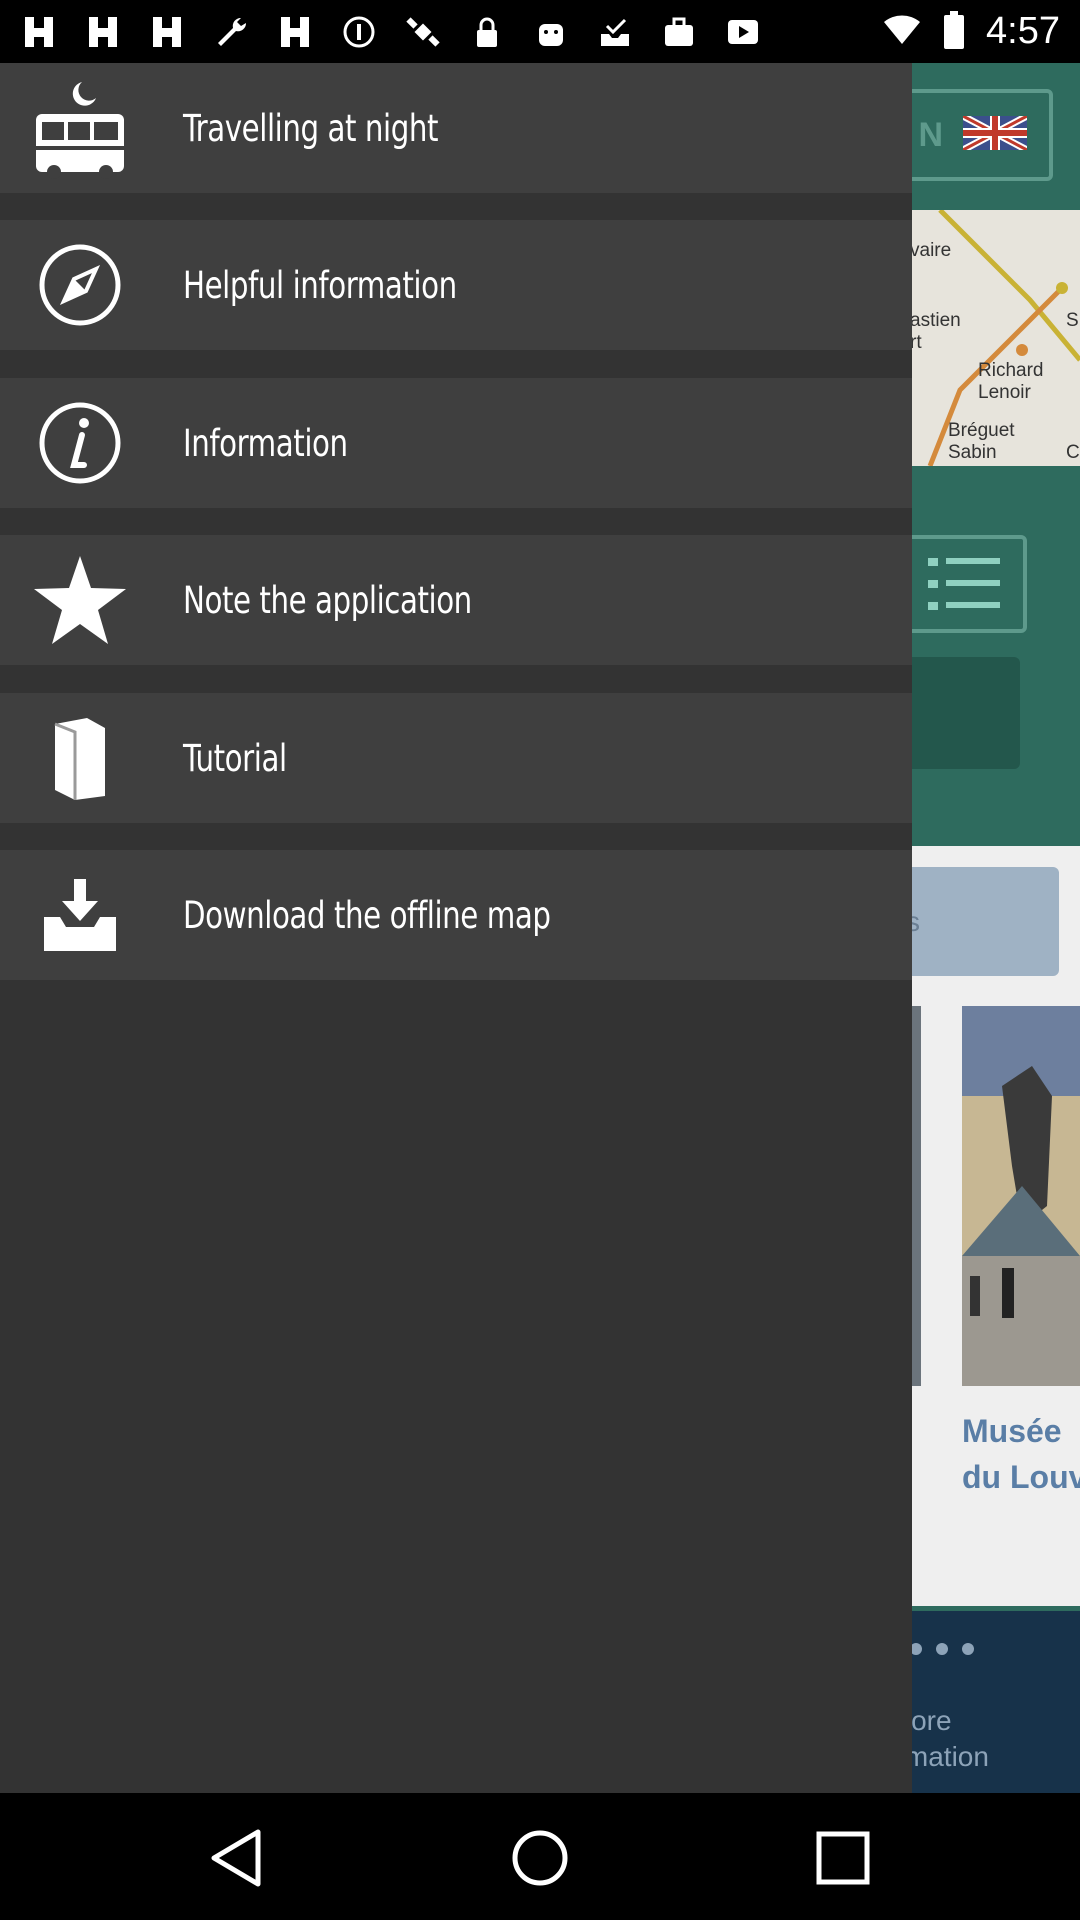  I want to click on compass-icon, so click(80, 285).